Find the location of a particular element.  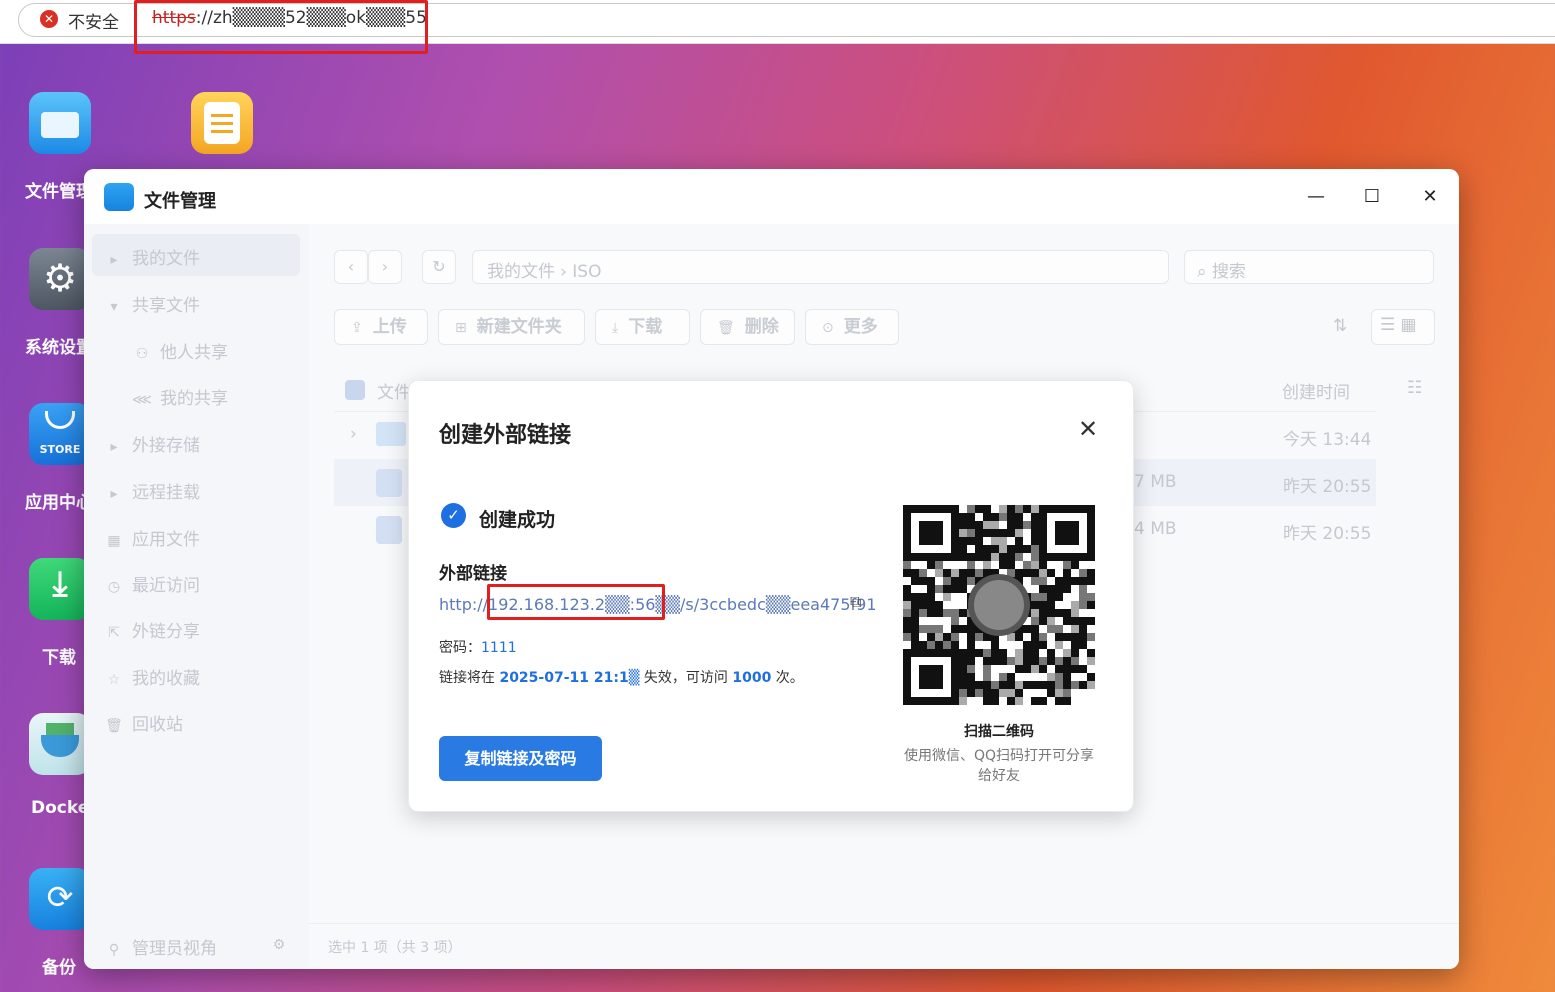

qr-description: 使用微信、QQ扫码打开可分享给好友 is located at coordinates (999, 766).